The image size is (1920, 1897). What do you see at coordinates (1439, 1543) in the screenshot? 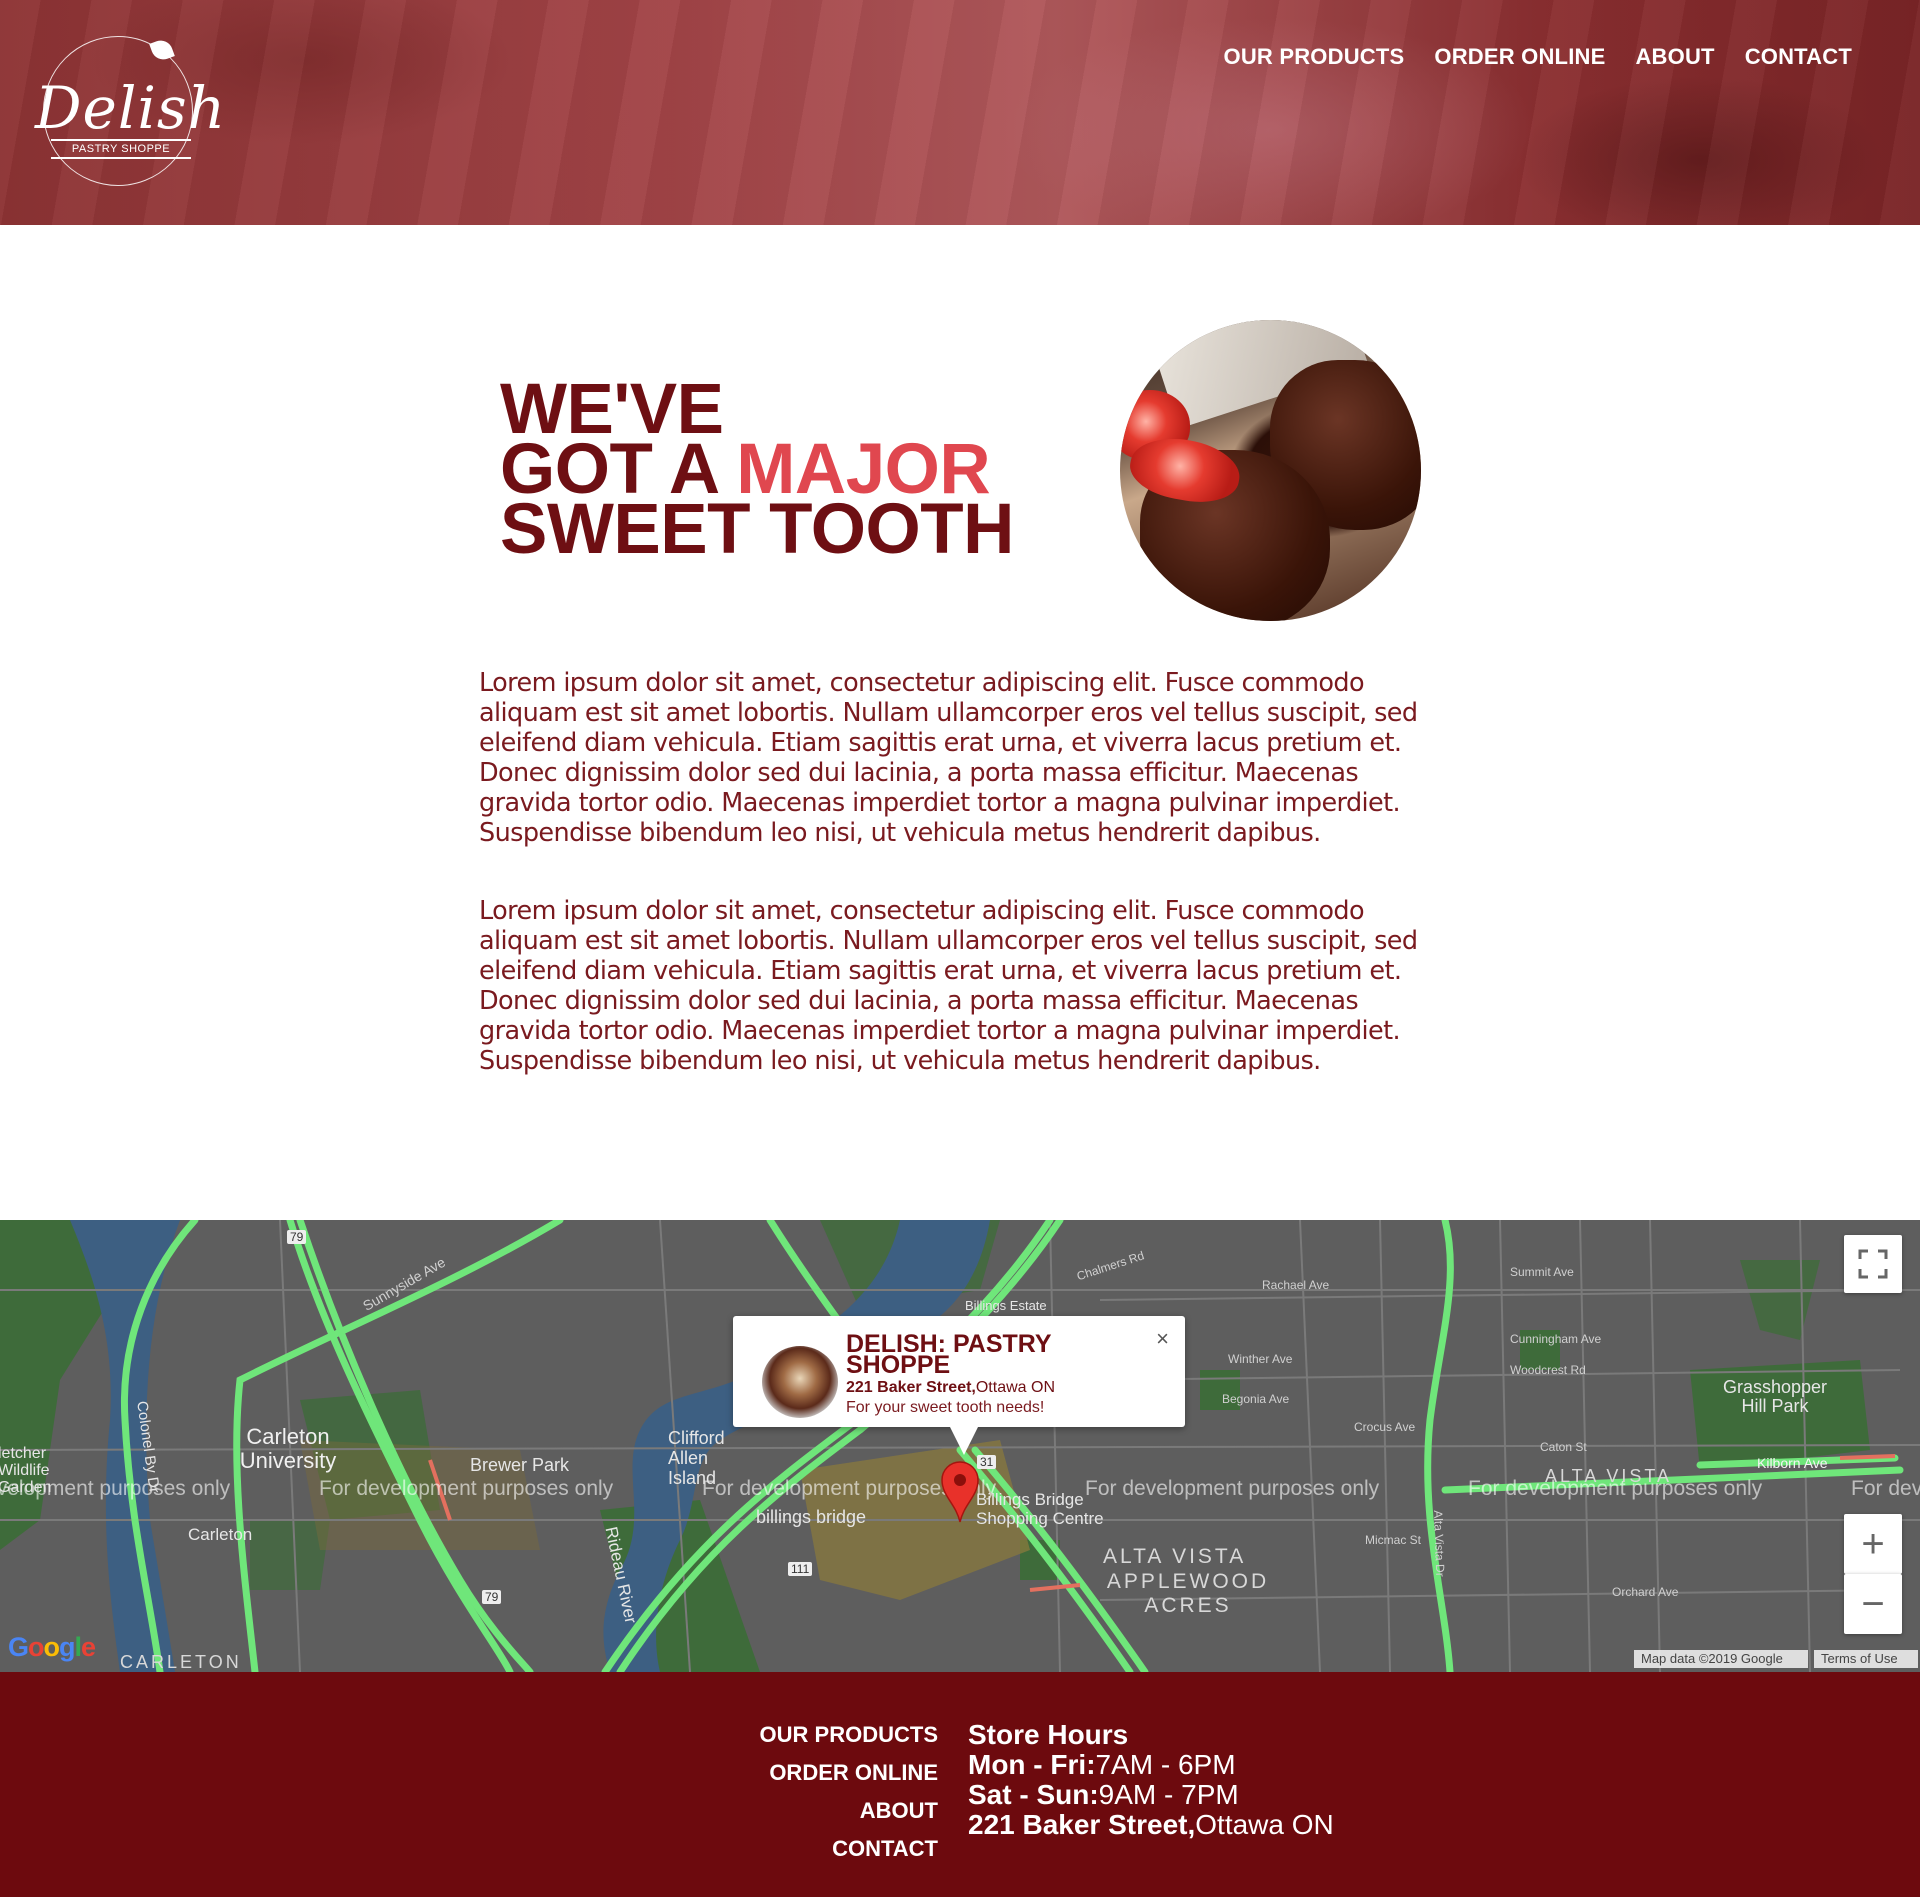
I see `map-label-alta-vista-dr: Alta Vista Dr` at bounding box center [1439, 1543].